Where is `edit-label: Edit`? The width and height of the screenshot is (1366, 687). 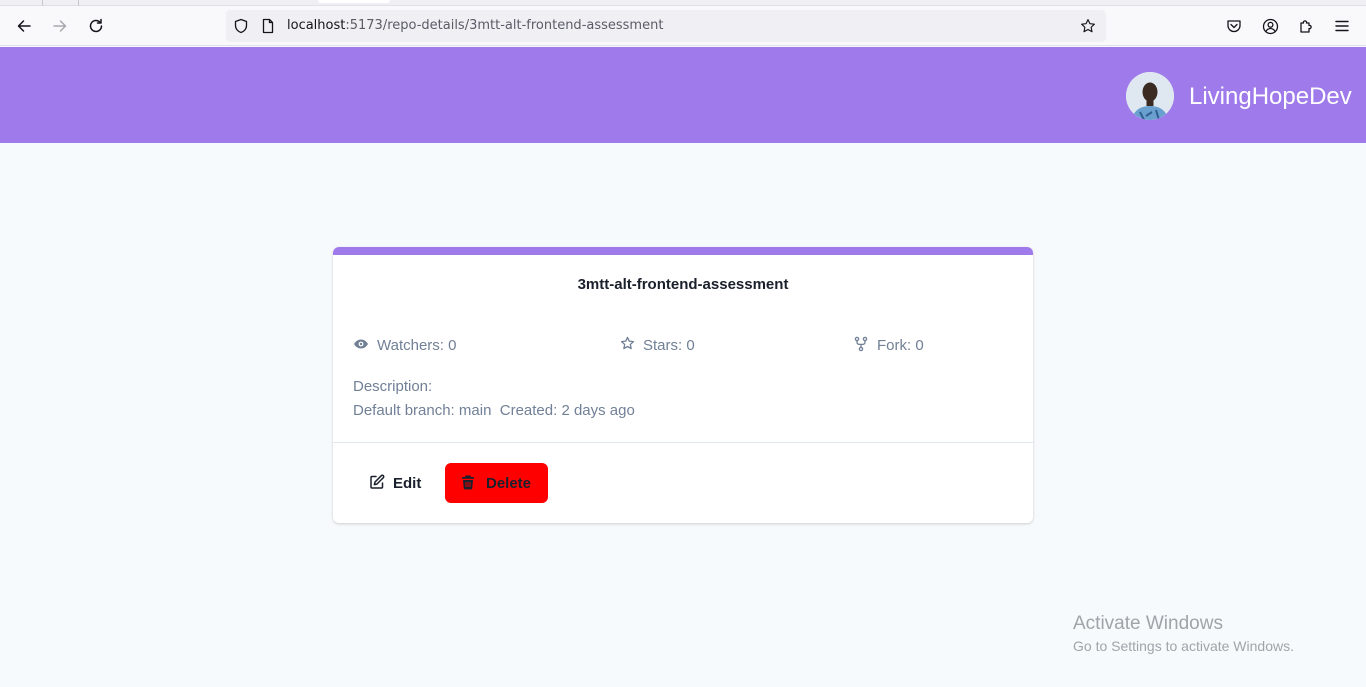 edit-label: Edit is located at coordinates (407, 483).